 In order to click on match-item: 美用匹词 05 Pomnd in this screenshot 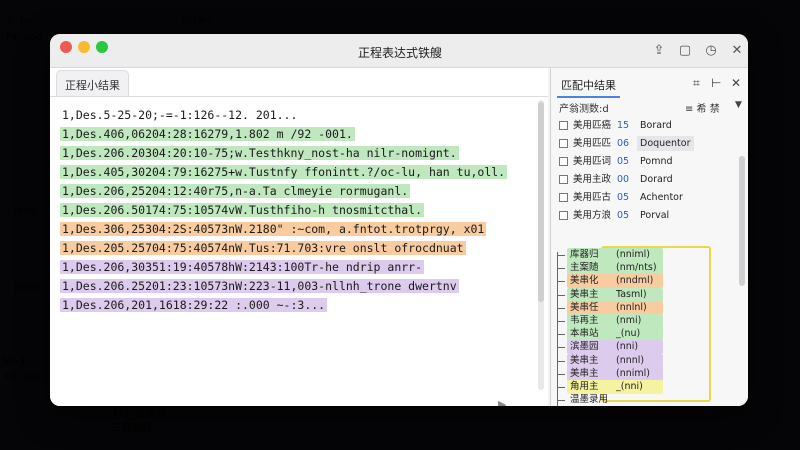, I will do `click(647, 161)`.